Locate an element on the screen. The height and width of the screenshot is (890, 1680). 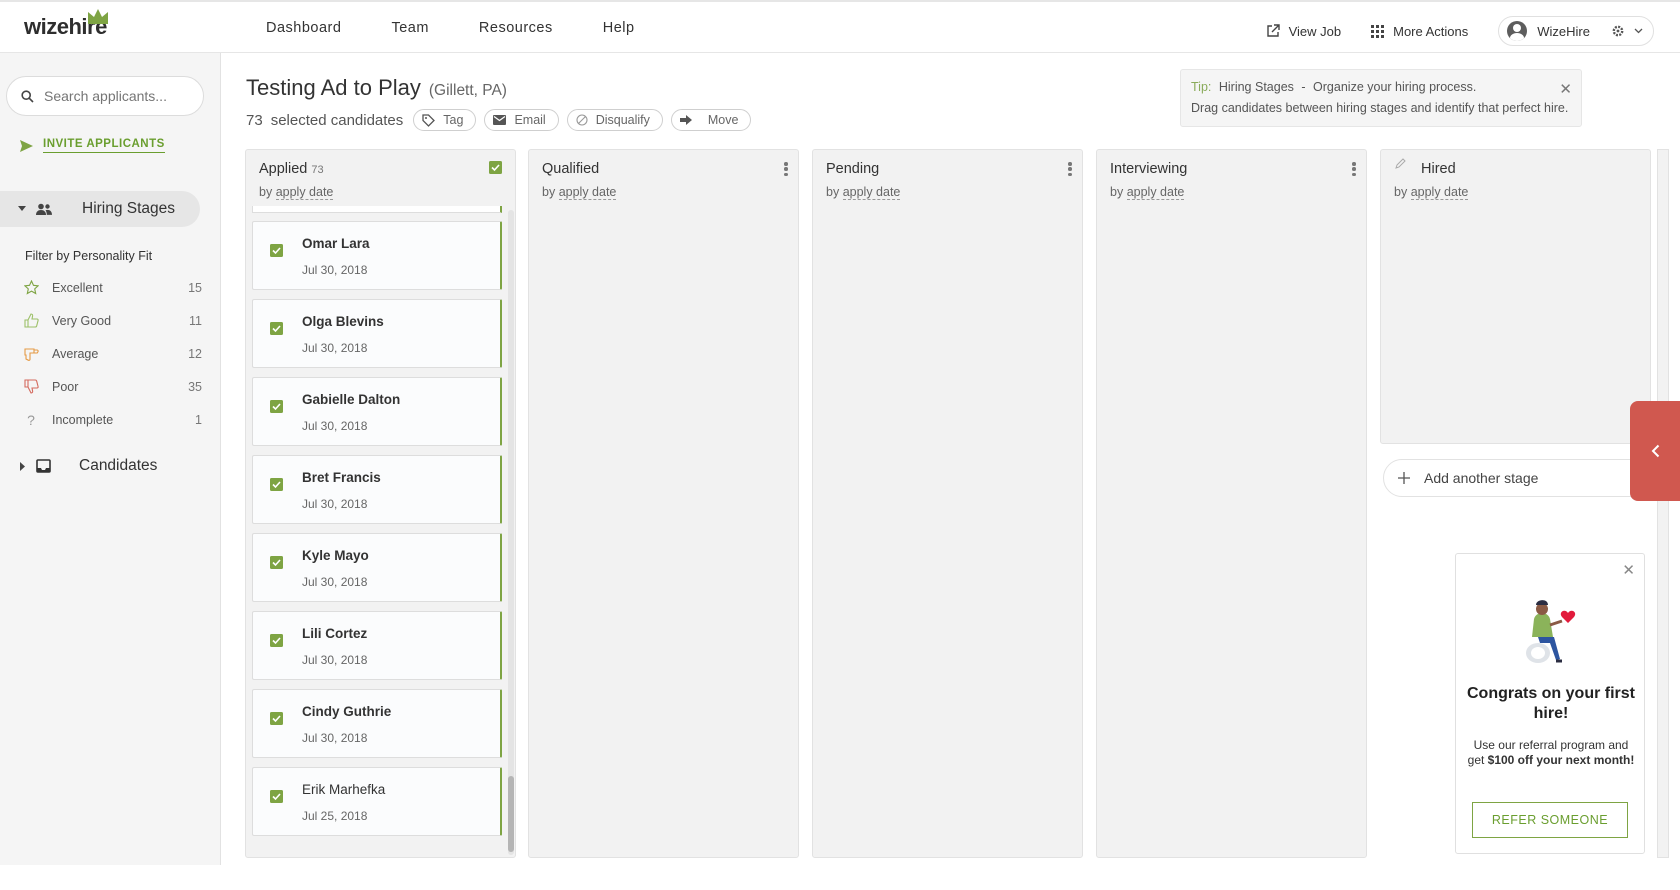
select-all-checkbox is located at coordinates (495, 170).